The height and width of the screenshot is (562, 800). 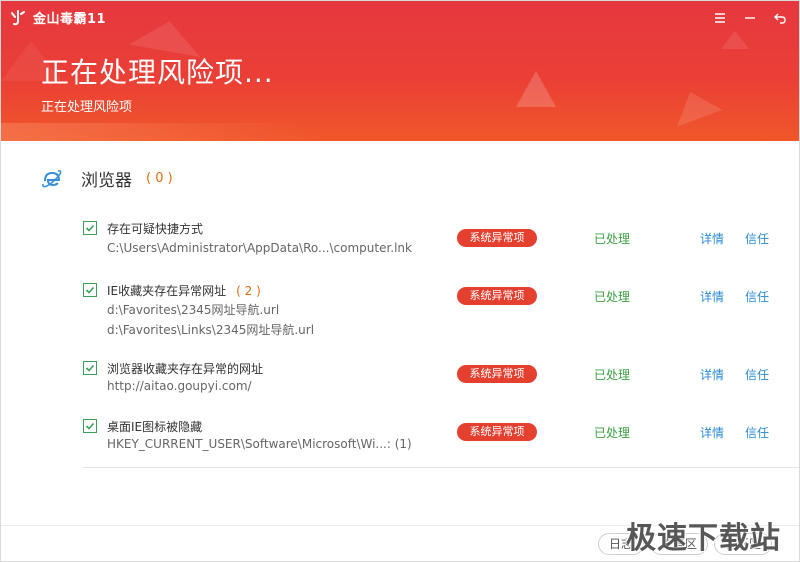 I want to click on item-title-text: IE收藏夹存在异常网址, so click(x=167, y=291).